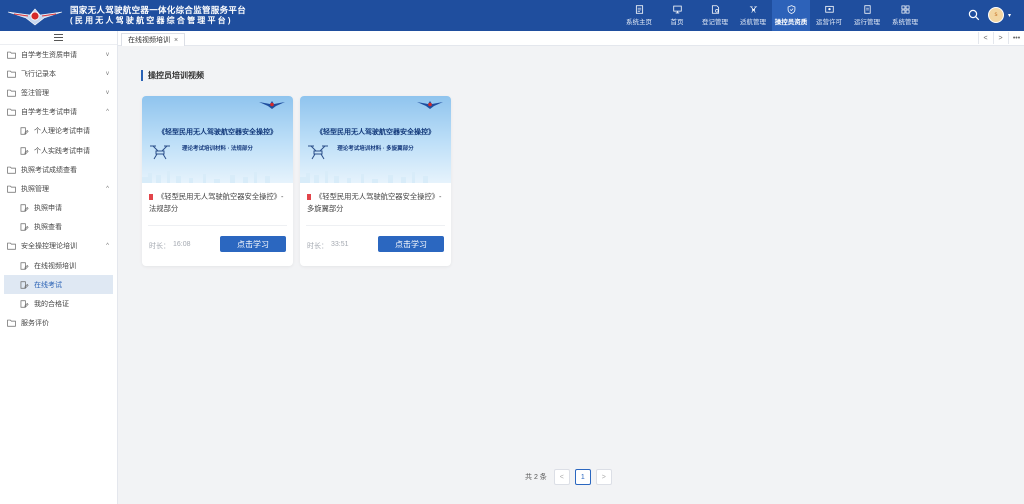 This screenshot has height=504, width=1024. Describe the element at coordinates (715, 22) in the screenshot. I see `nav-label: 登记管理` at that location.